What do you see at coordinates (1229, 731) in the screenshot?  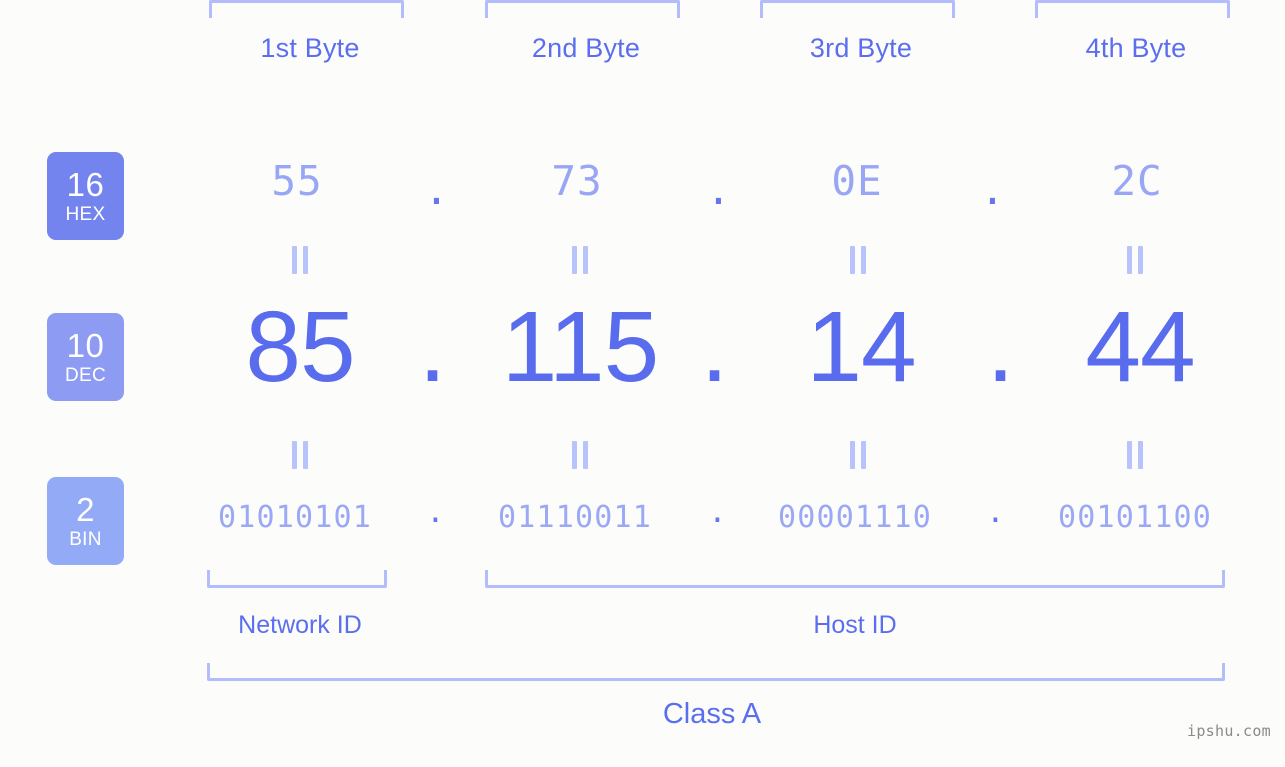 I see `site-watermark: ipshu.com` at bounding box center [1229, 731].